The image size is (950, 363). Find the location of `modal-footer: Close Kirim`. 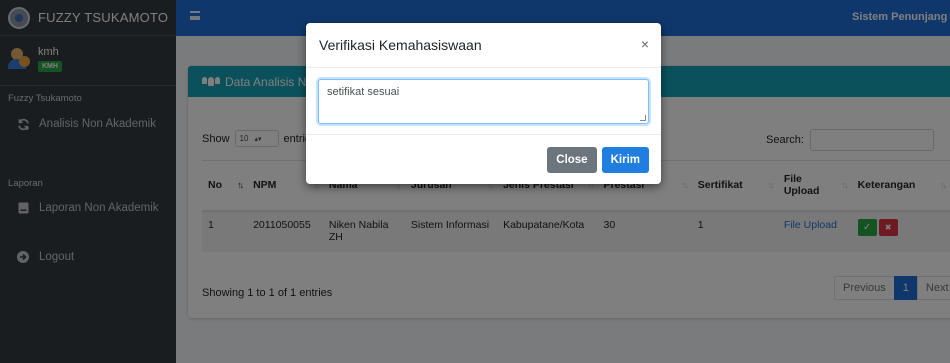

modal-footer: Close Kirim is located at coordinates (483, 160).